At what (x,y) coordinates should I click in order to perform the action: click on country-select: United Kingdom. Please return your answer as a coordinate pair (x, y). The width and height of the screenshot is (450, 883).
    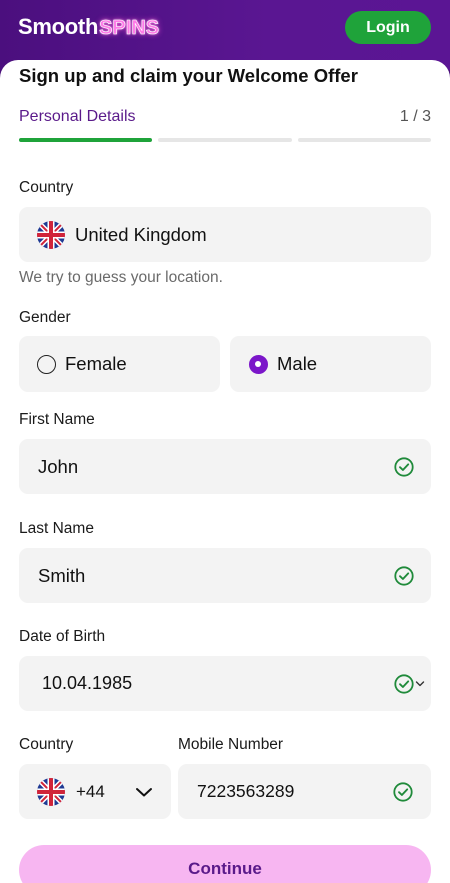
    Looking at the image, I should click on (225, 234).